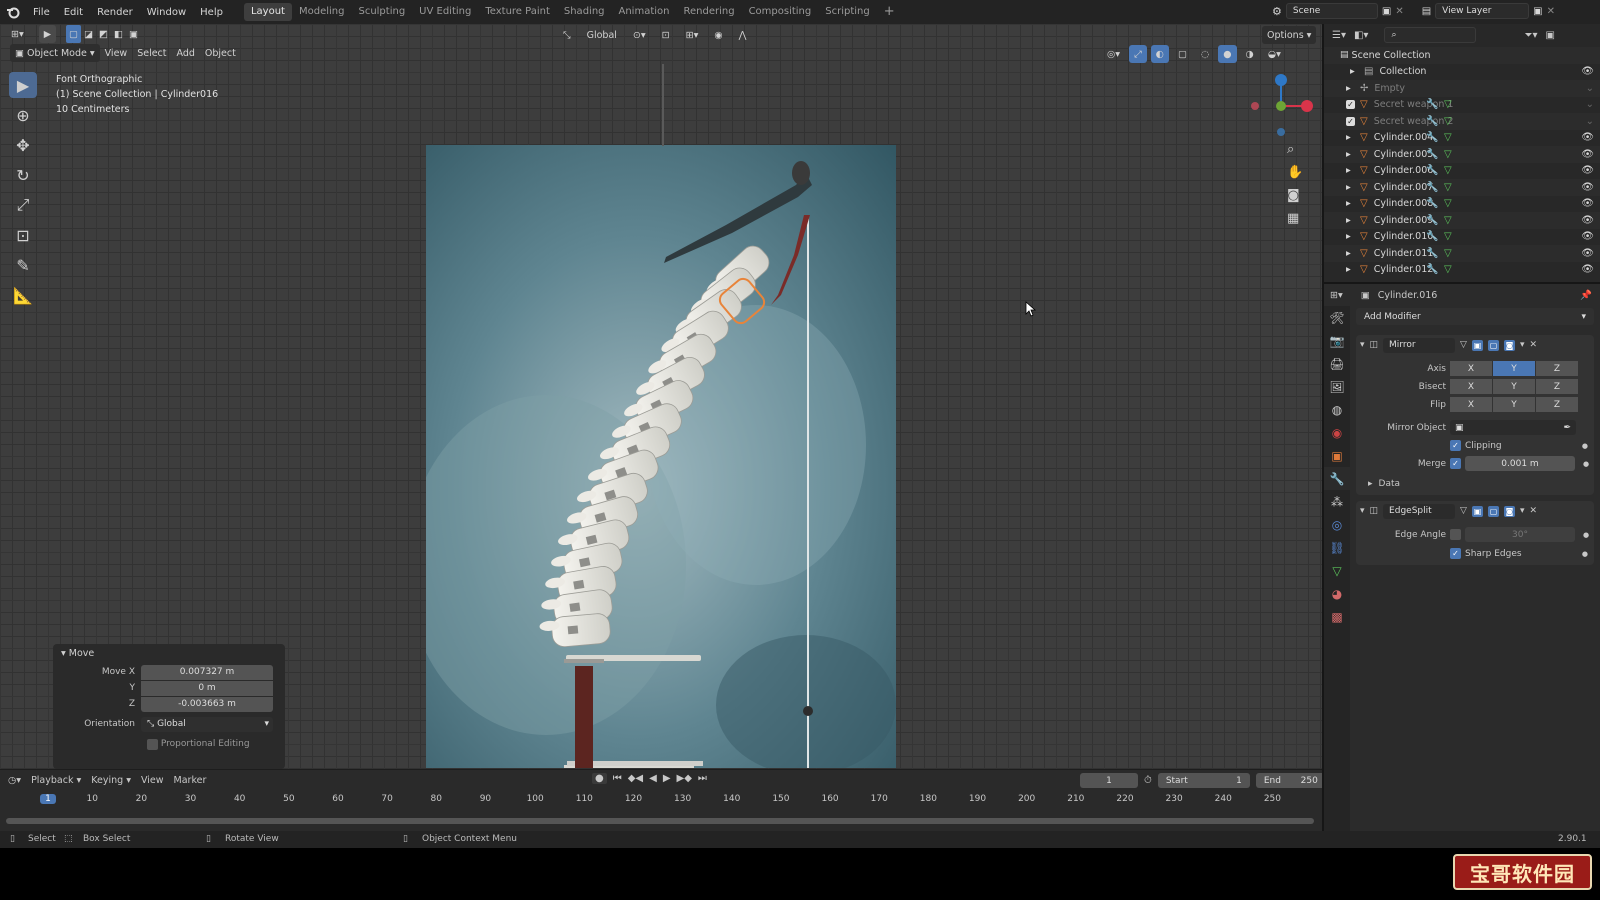 This screenshot has height=900, width=1600. I want to click on outliner-row: ▸ ▽ Cylinder.007 🔧 ▽ 👁, so click(1462, 187).